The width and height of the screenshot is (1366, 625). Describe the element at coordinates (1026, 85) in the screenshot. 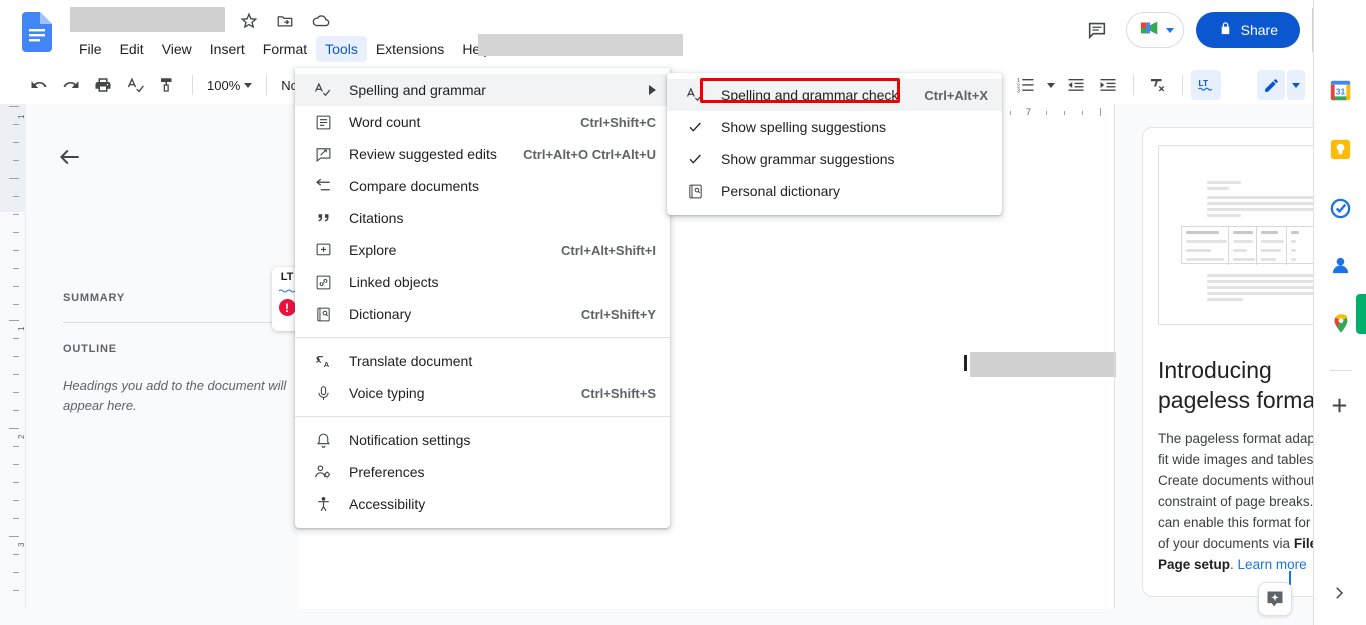

I see `numbered-list-icon: 1 2 3` at that location.